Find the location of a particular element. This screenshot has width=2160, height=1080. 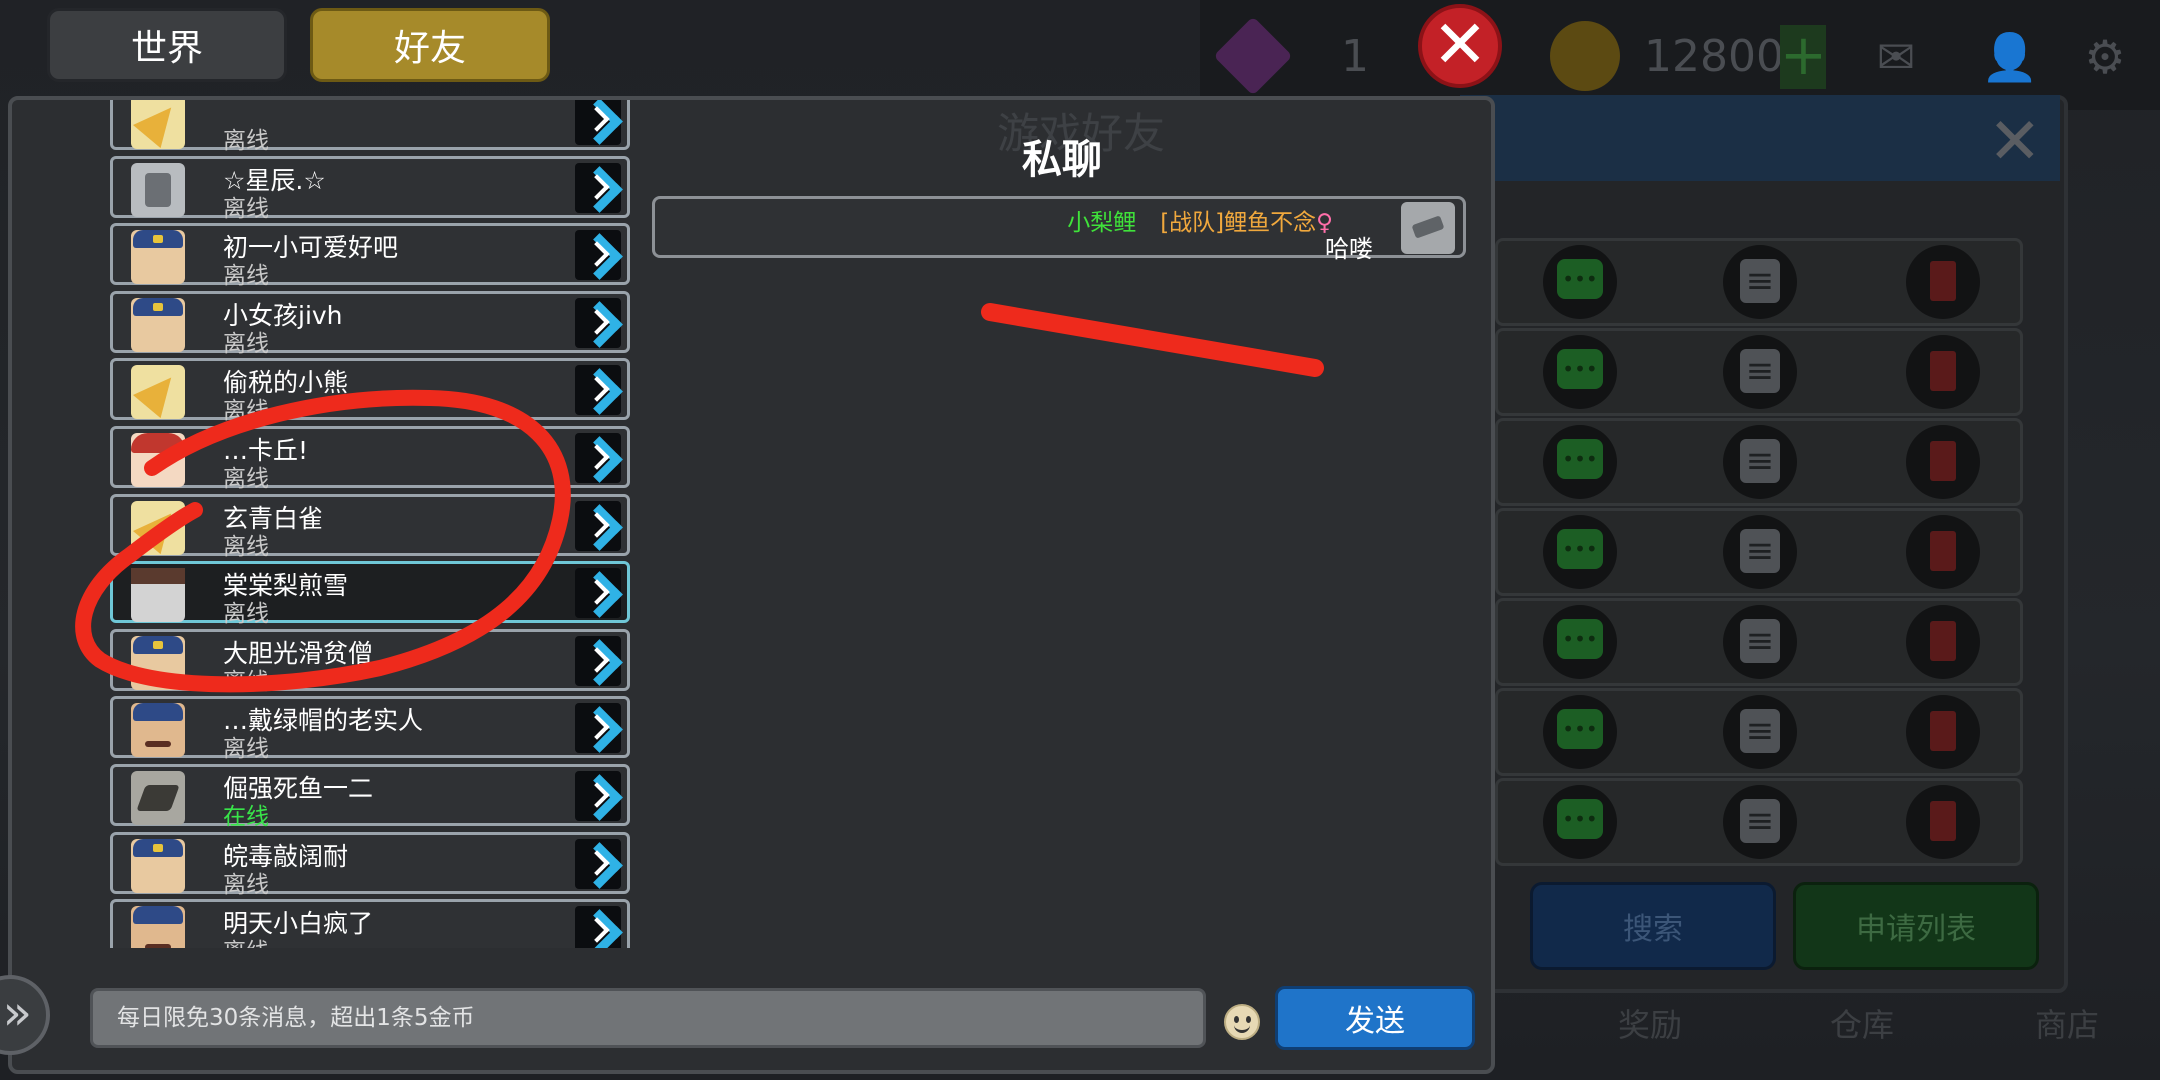

friend-row: 倔强死鱼一二 在线 is located at coordinates (370, 797).